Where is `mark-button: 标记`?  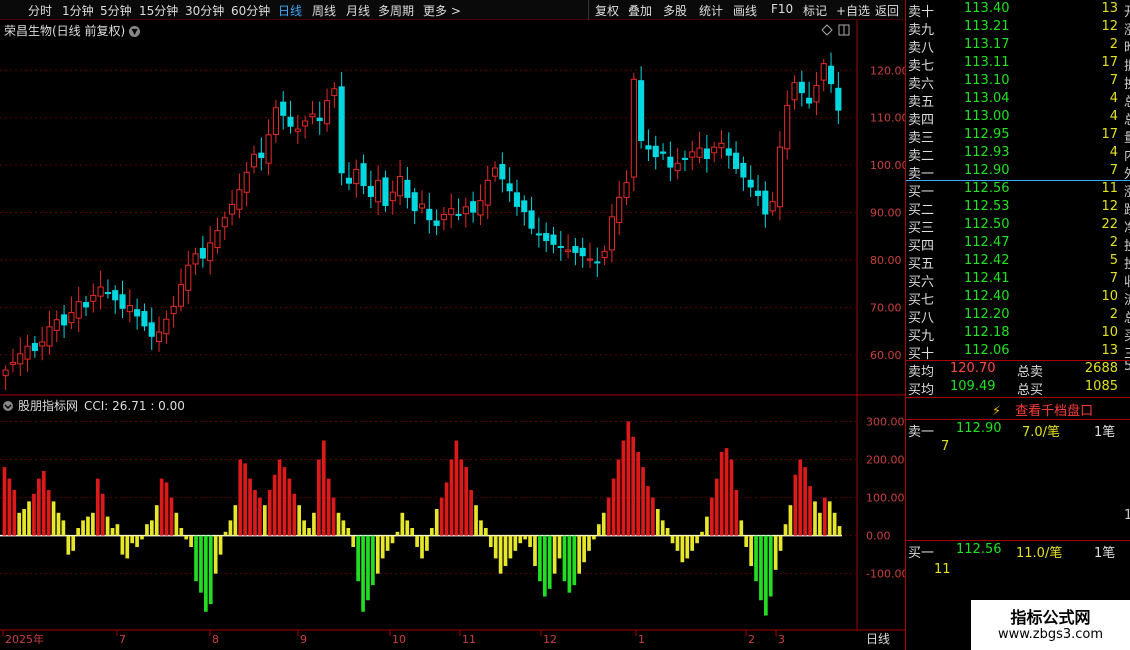
mark-button: 标记 is located at coordinates (815, 10).